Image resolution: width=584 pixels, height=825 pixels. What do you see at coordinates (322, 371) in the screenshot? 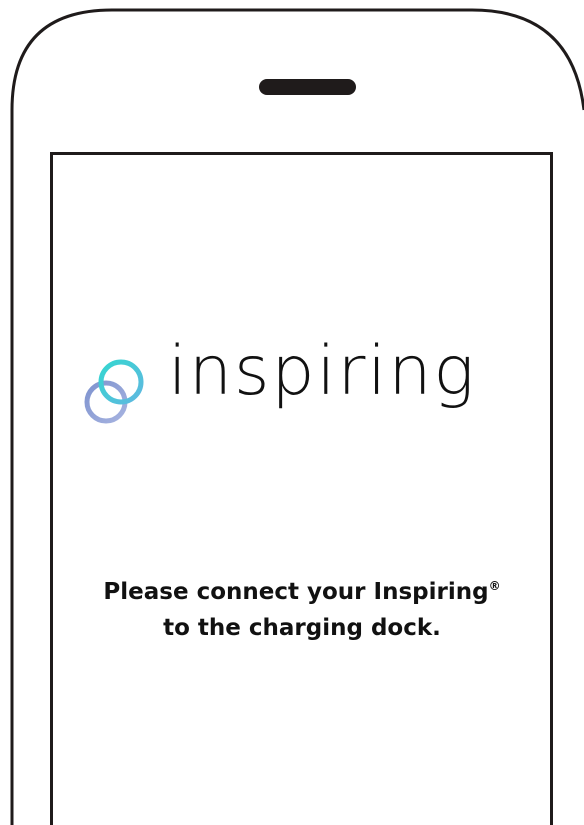
I see `brand-wordmark: inspiring` at bounding box center [322, 371].